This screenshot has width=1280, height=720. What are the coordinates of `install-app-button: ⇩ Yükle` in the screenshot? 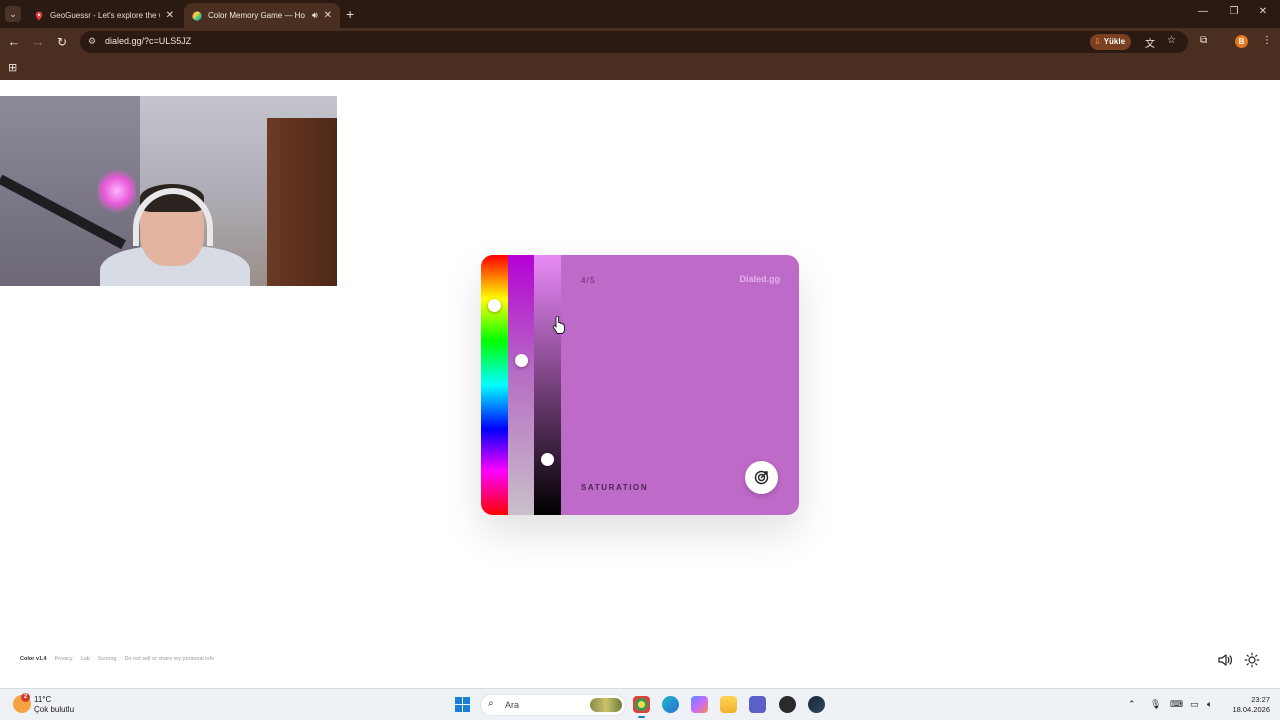 It's located at (1111, 42).